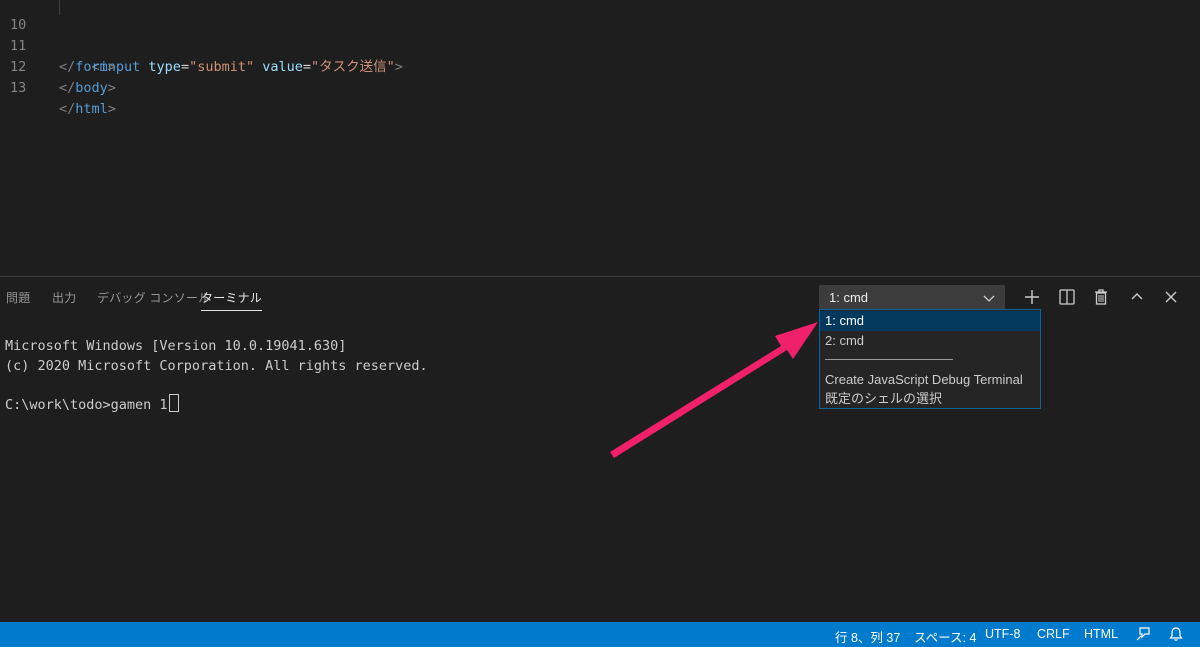 The image size is (1200, 647). Describe the element at coordinates (1137, 297) in the screenshot. I see `chevron-up-icon` at that location.